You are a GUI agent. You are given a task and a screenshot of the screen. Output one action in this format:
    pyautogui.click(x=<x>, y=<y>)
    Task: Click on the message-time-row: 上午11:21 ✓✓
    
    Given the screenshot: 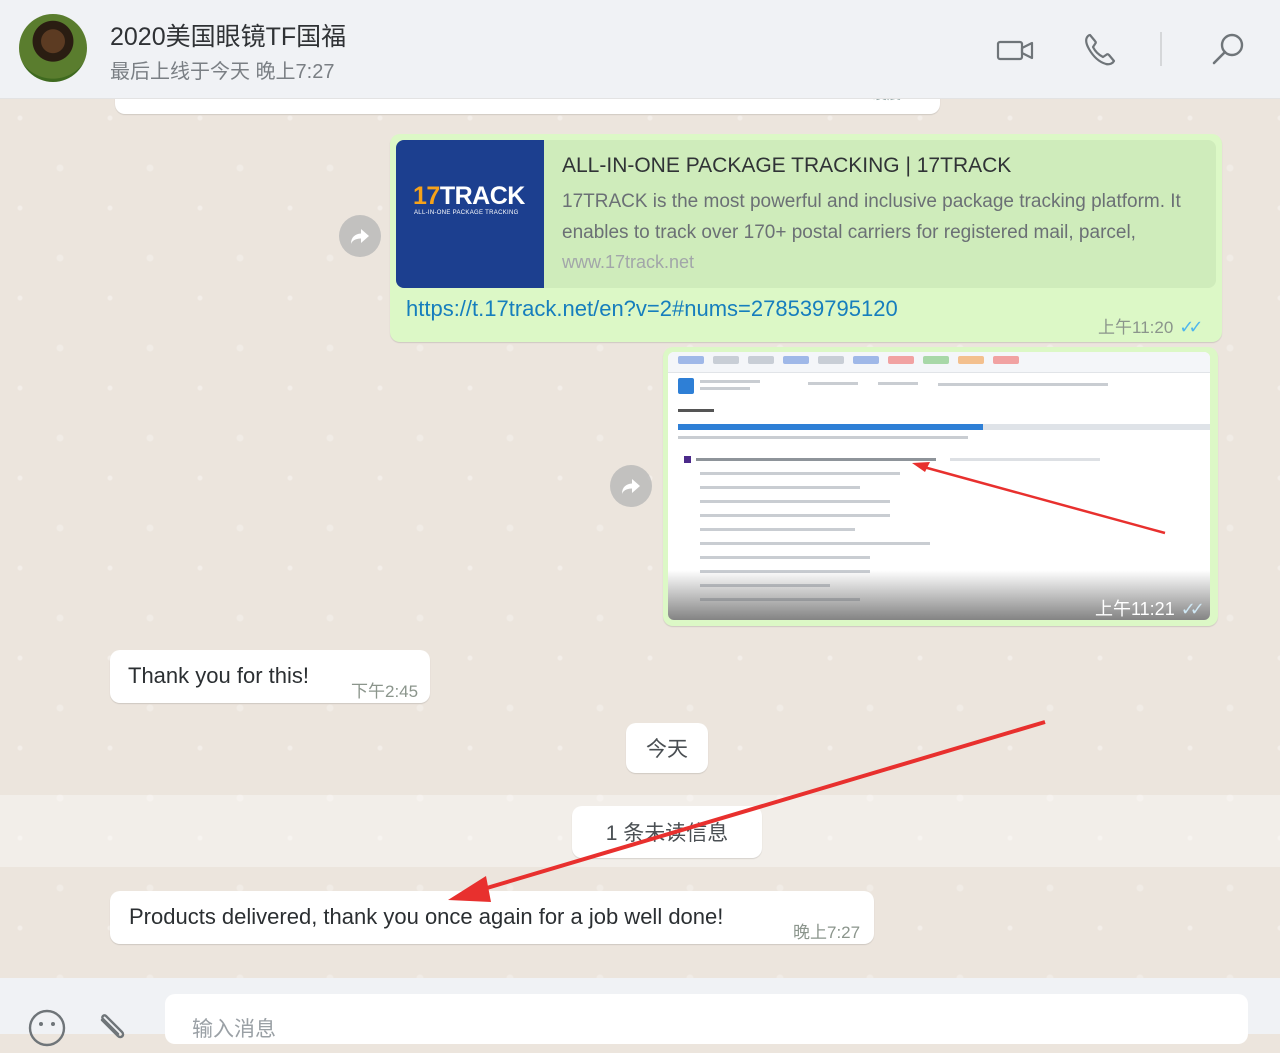 What is the action you would take?
    pyautogui.click(x=1150, y=608)
    